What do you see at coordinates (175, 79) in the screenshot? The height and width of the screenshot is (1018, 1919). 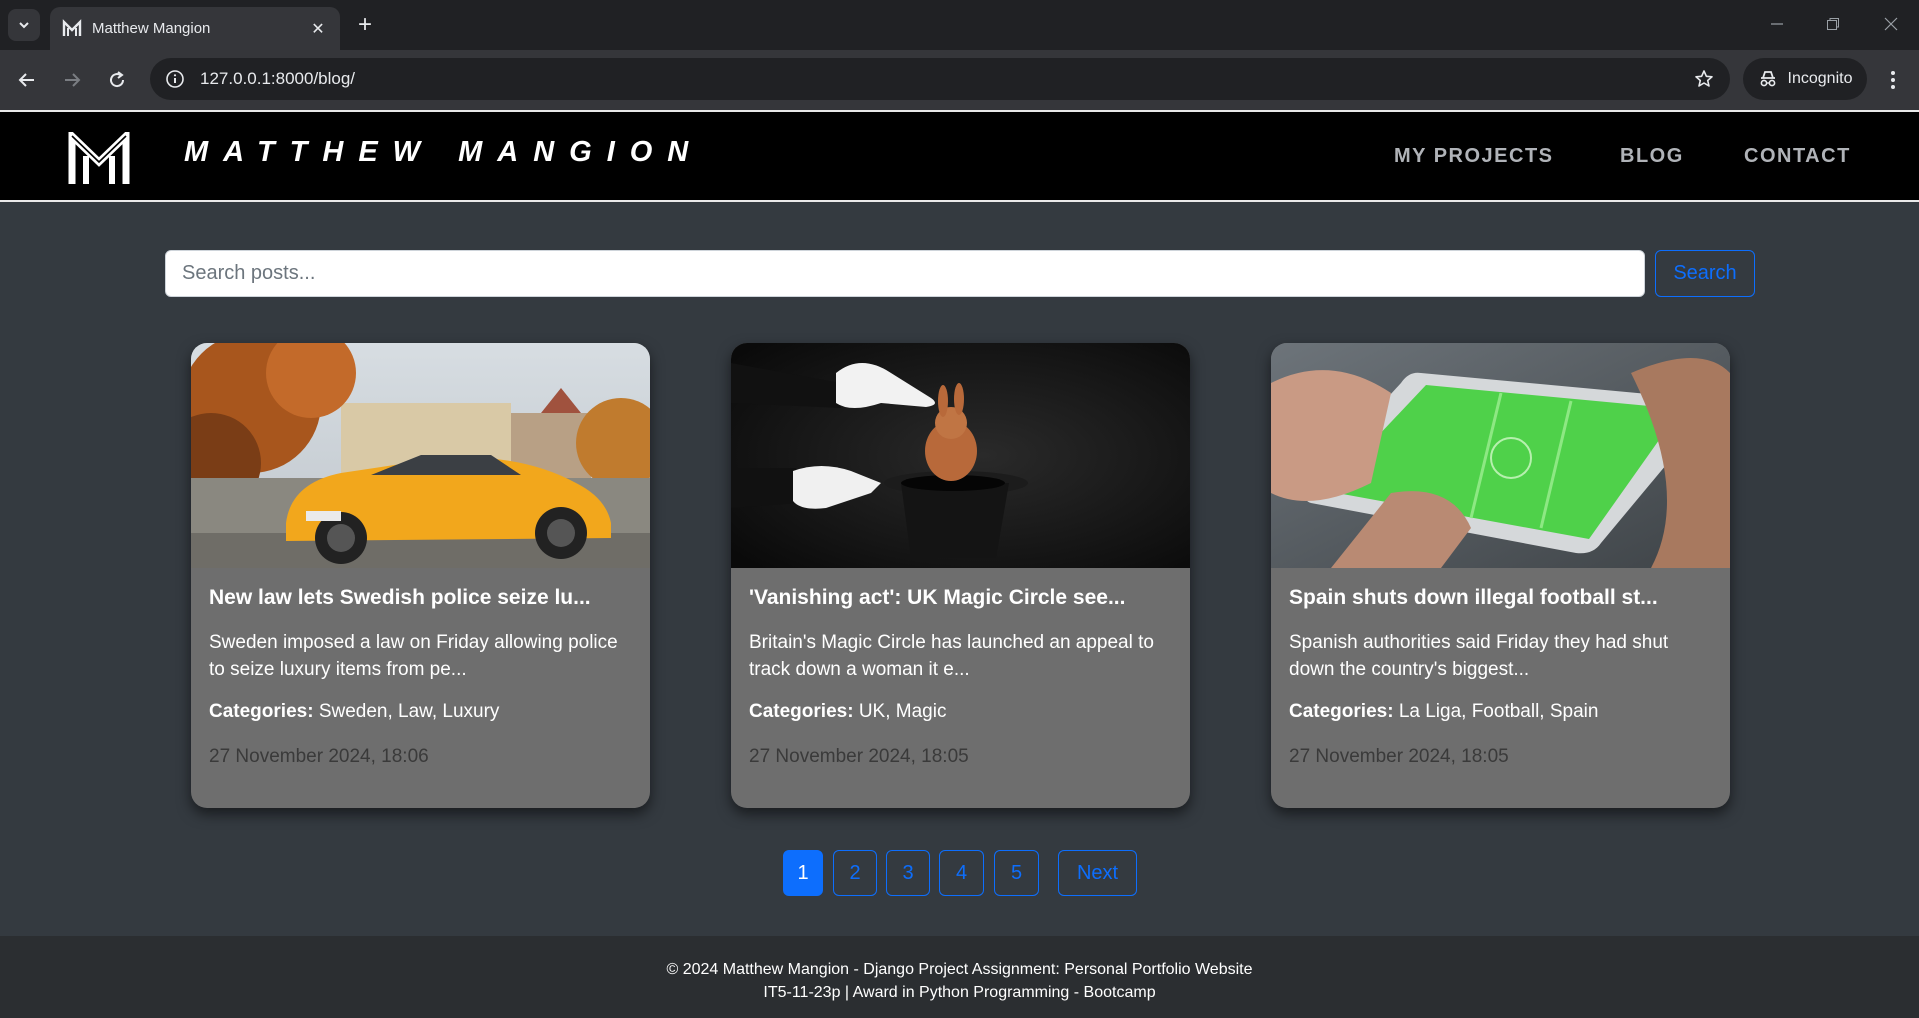 I see `site-info-icon` at bounding box center [175, 79].